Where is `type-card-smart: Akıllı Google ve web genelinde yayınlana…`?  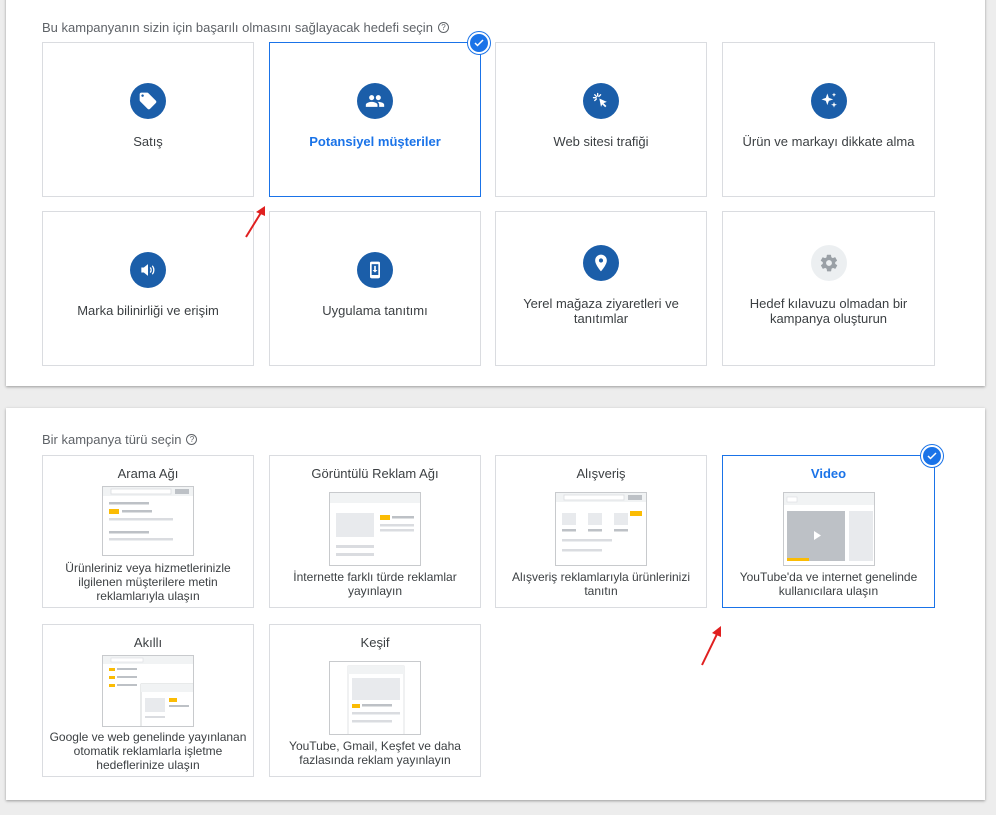
type-card-smart: Akıllı Google ve web genelinde yayınlana… is located at coordinates (148, 700).